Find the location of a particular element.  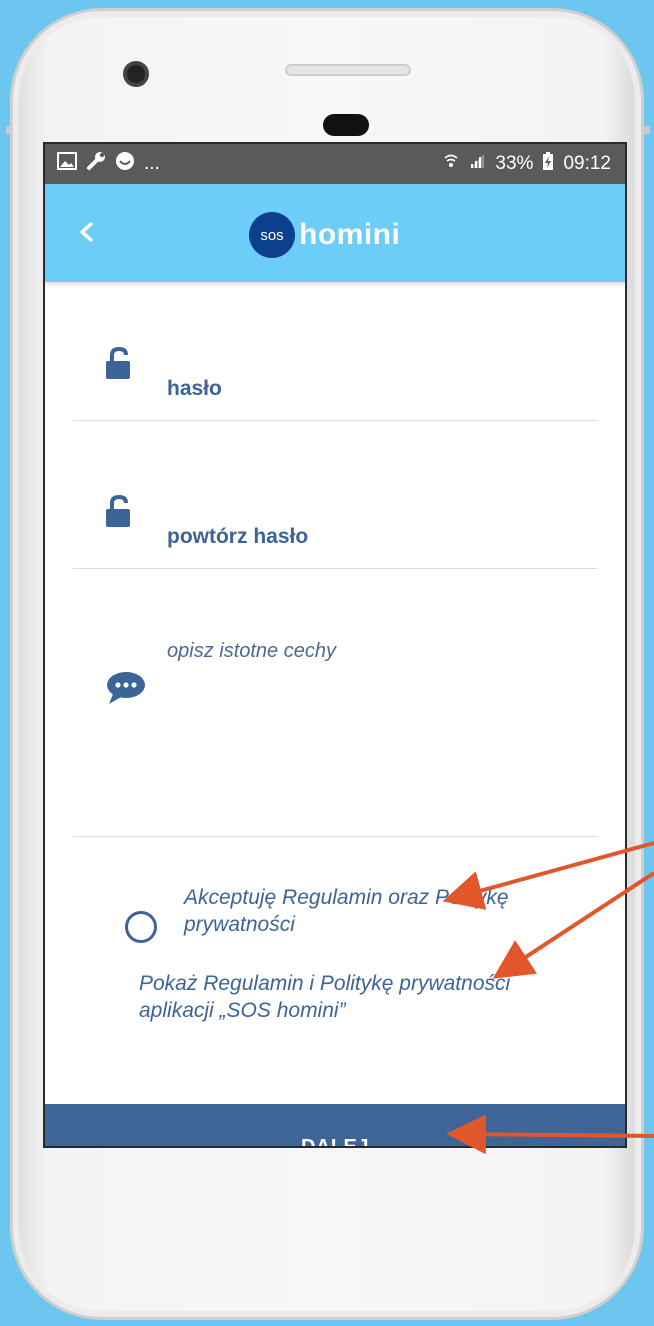

wrench-icon is located at coordinates (96, 164).